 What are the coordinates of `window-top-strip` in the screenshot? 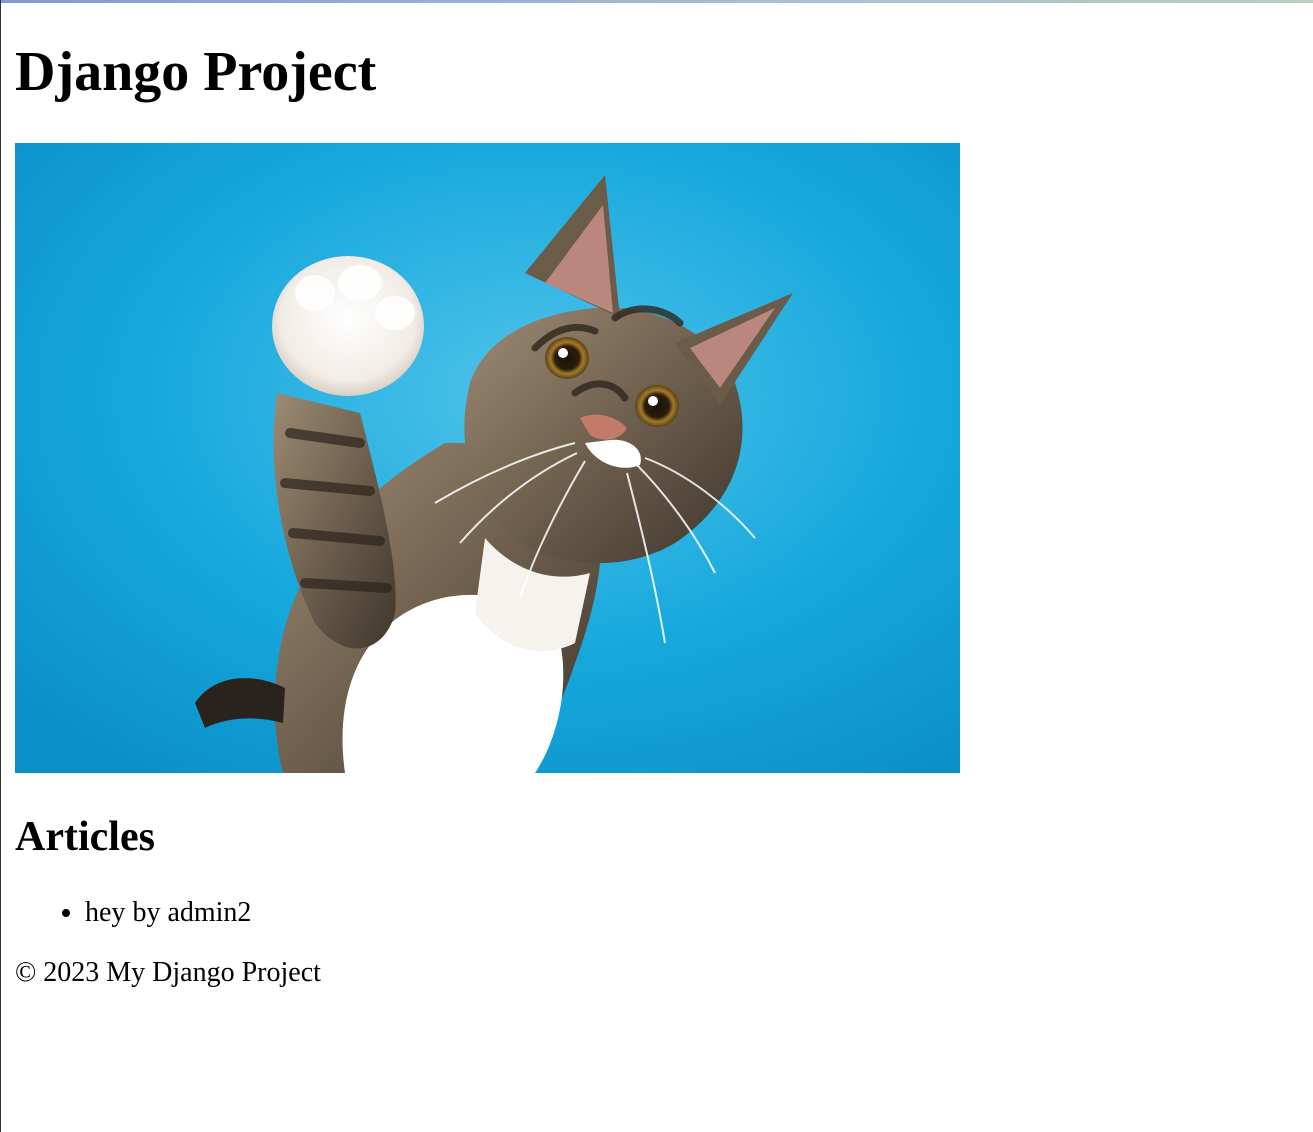 It's located at (656, 1).